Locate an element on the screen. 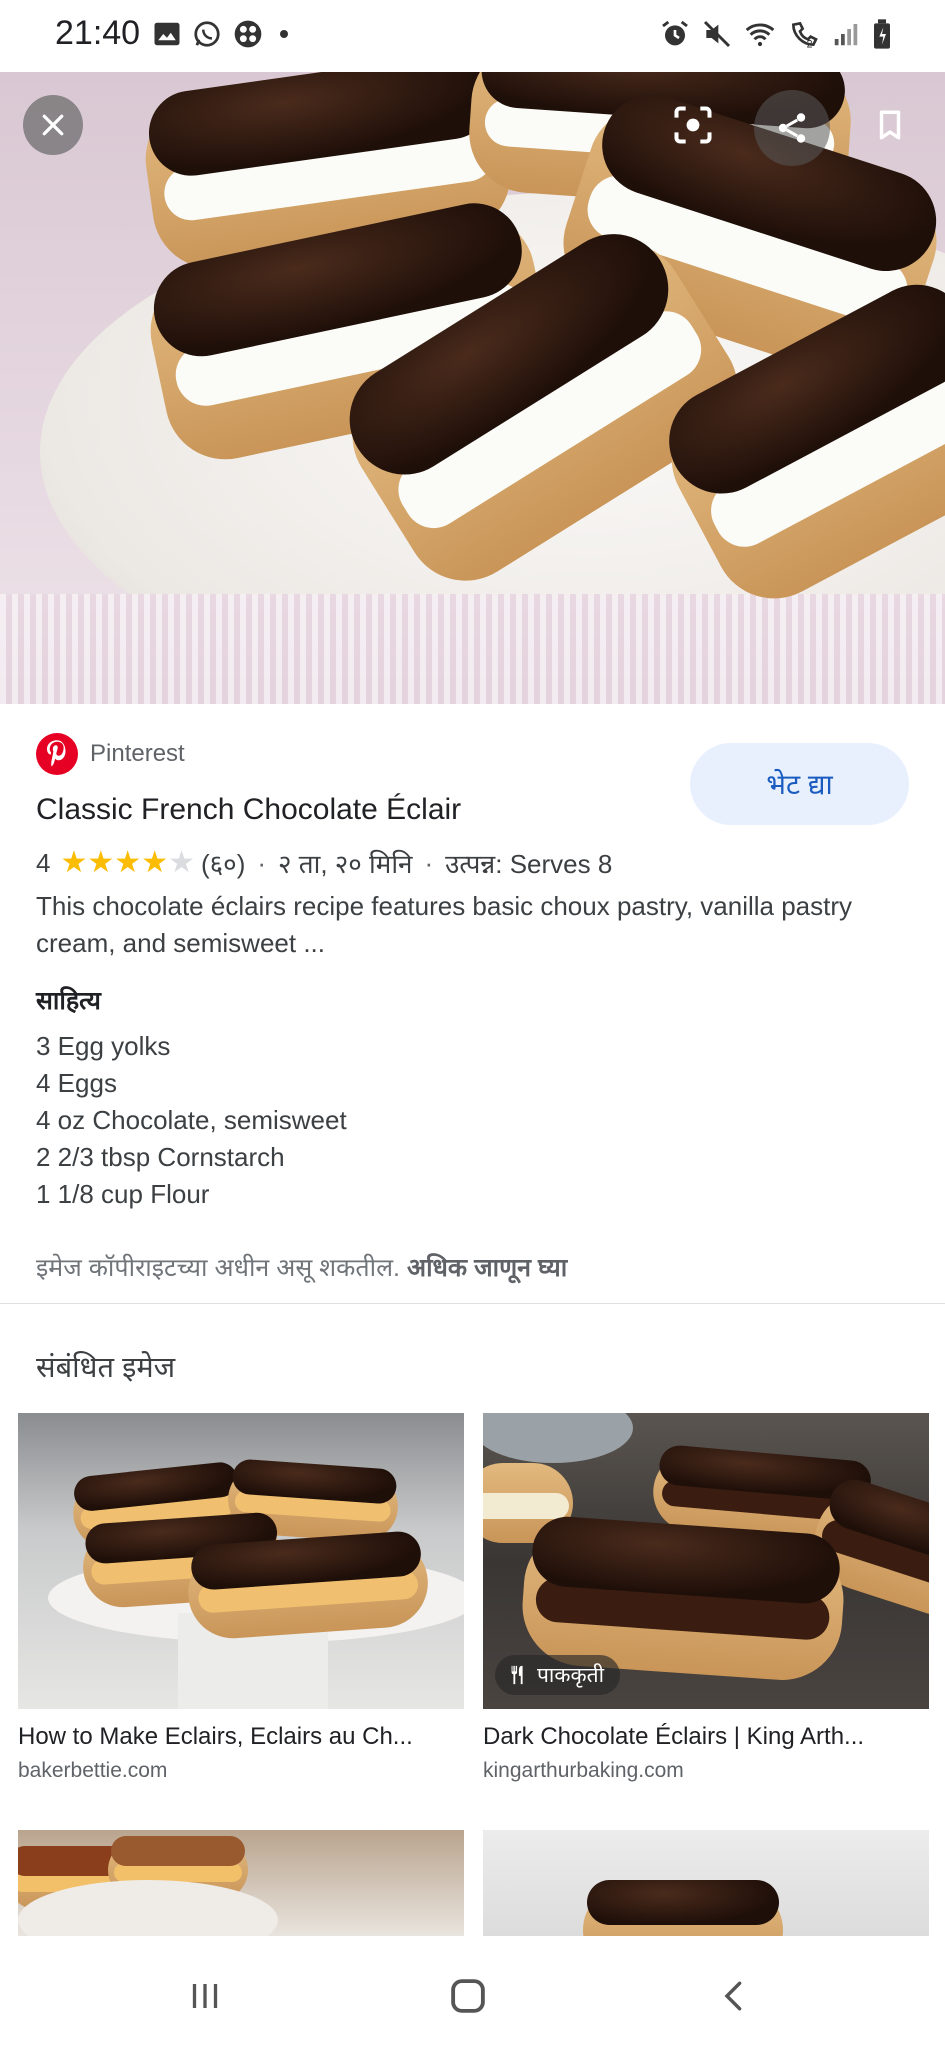 This screenshot has height=2048, width=945. home-button is located at coordinates (468, 1996).